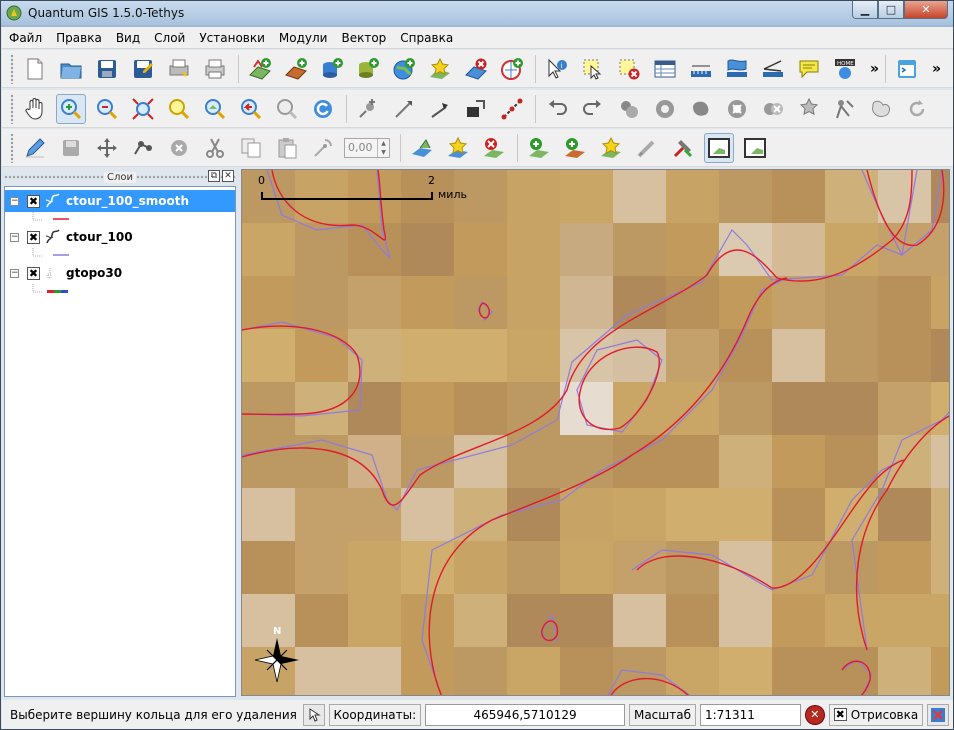  What do you see at coordinates (296, 69) in the screenshot?
I see `add-raster-layer-button` at bounding box center [296, 69].